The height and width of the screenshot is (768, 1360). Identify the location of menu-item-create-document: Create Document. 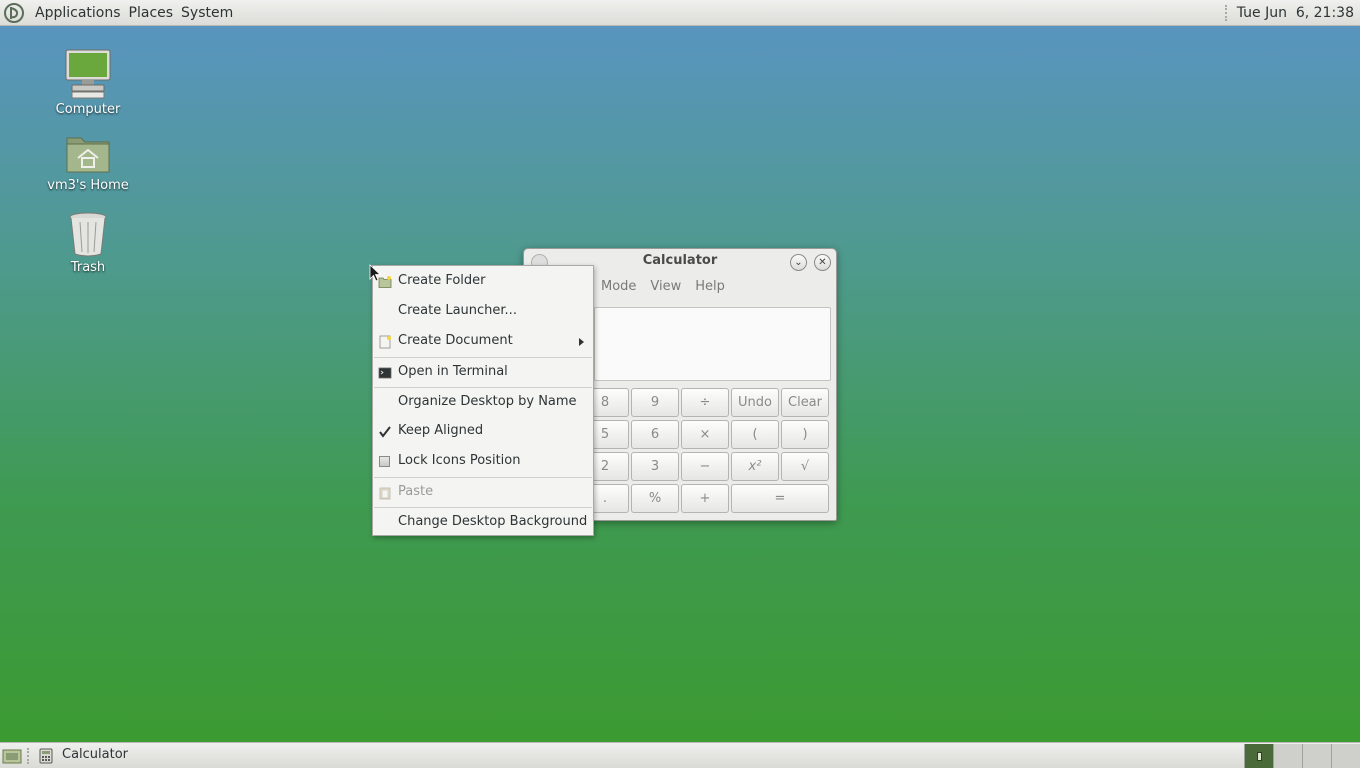
(483, 342).